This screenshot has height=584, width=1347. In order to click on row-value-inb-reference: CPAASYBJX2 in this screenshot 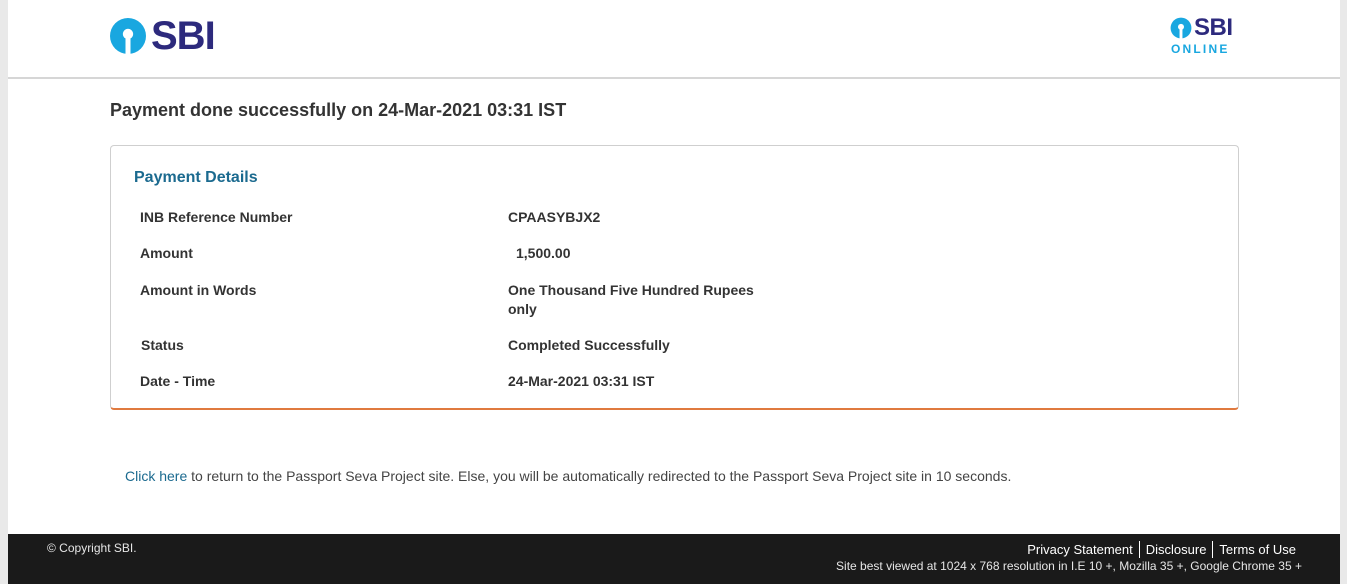, I will do `click(554, 217)`.